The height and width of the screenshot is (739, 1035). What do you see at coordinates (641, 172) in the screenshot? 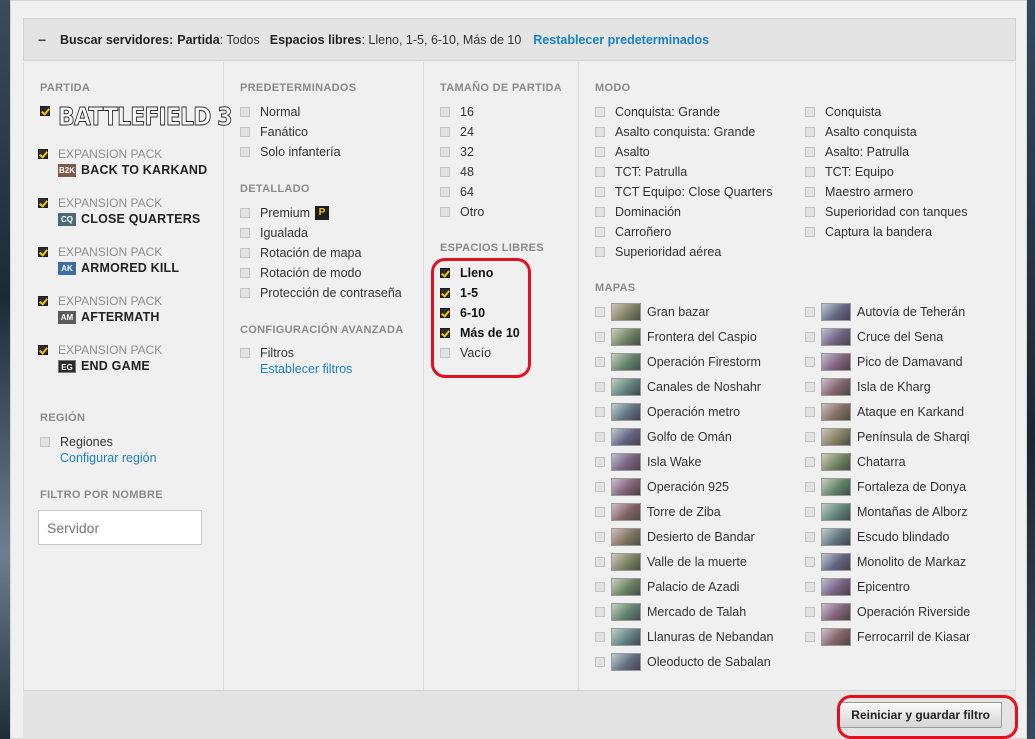
I see `mode-option: TCT: Patrulla` at bounding box center [641, 172].